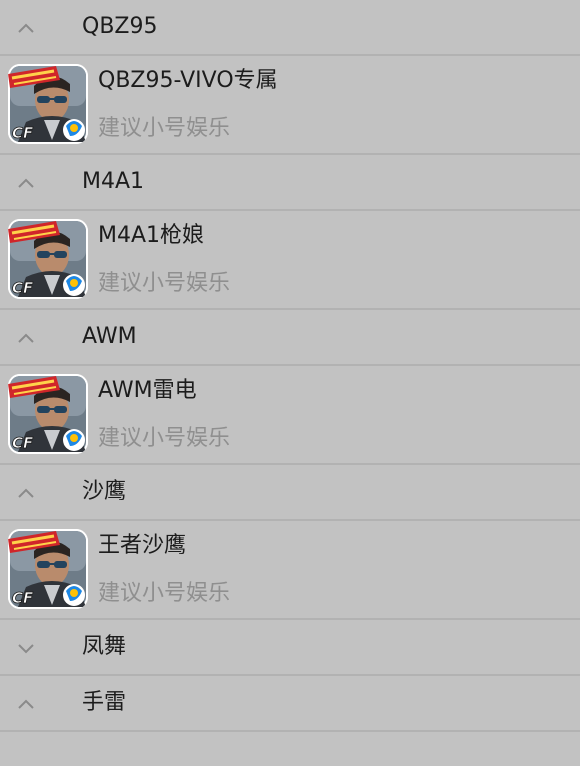 The height and width of the screenshot is (766, 580). What do you see at coordinates (113, 181) in the screenshot?
I see `group-title: M4A1` at bounding box center [113, 181].